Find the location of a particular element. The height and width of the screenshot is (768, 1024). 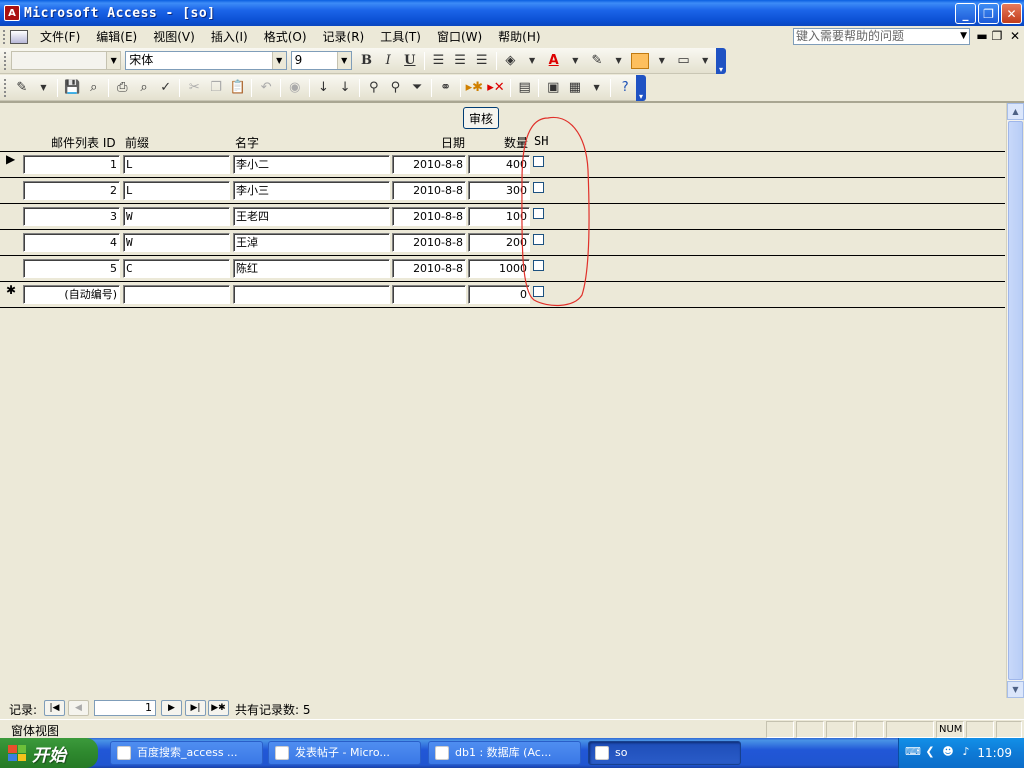

menu-view: 视图(V) is located at coordinates (174, 37).